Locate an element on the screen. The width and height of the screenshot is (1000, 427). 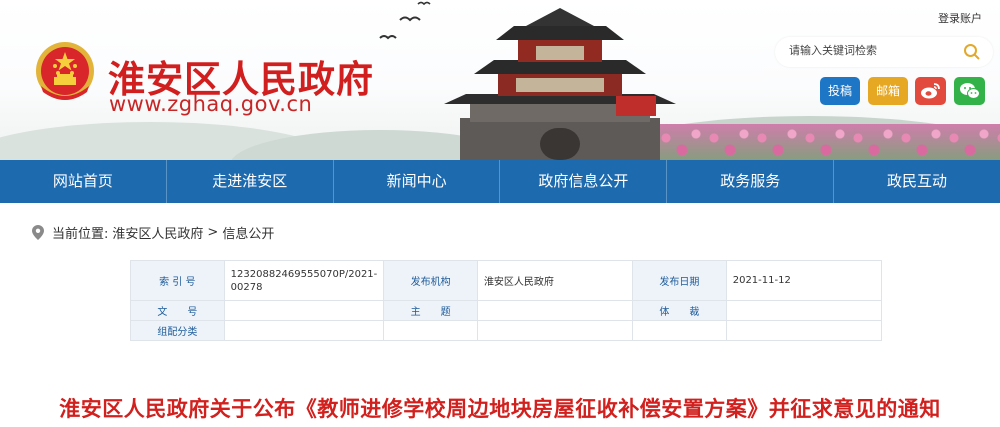
wechat-icon is located at coordinates (970, 91).